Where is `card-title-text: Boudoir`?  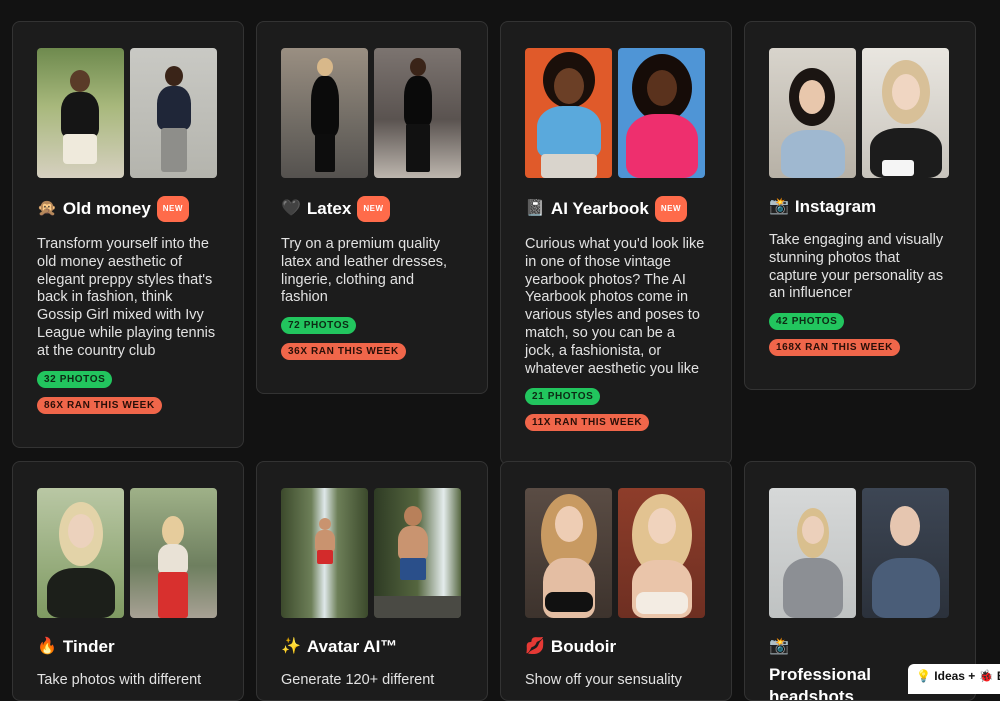 card-title-text: Boudoir is located at coordinates (583, 646).